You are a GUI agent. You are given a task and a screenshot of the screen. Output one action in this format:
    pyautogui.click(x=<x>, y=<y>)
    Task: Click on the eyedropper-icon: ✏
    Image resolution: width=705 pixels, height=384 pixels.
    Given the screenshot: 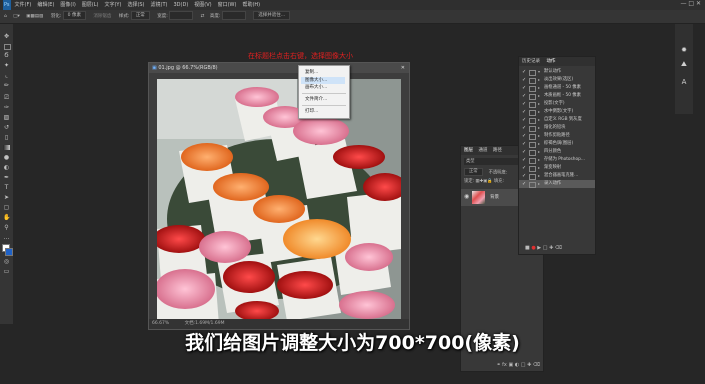 What is the action you would take?
    pyautogui.click(x=6, y=86)
    